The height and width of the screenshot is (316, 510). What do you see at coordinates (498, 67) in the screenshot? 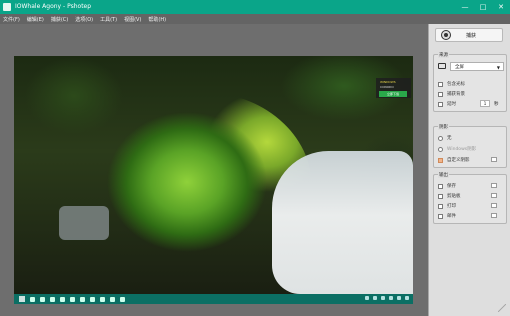
I see `chevron-down-icon: ▼` at bounding box center [498, 67].